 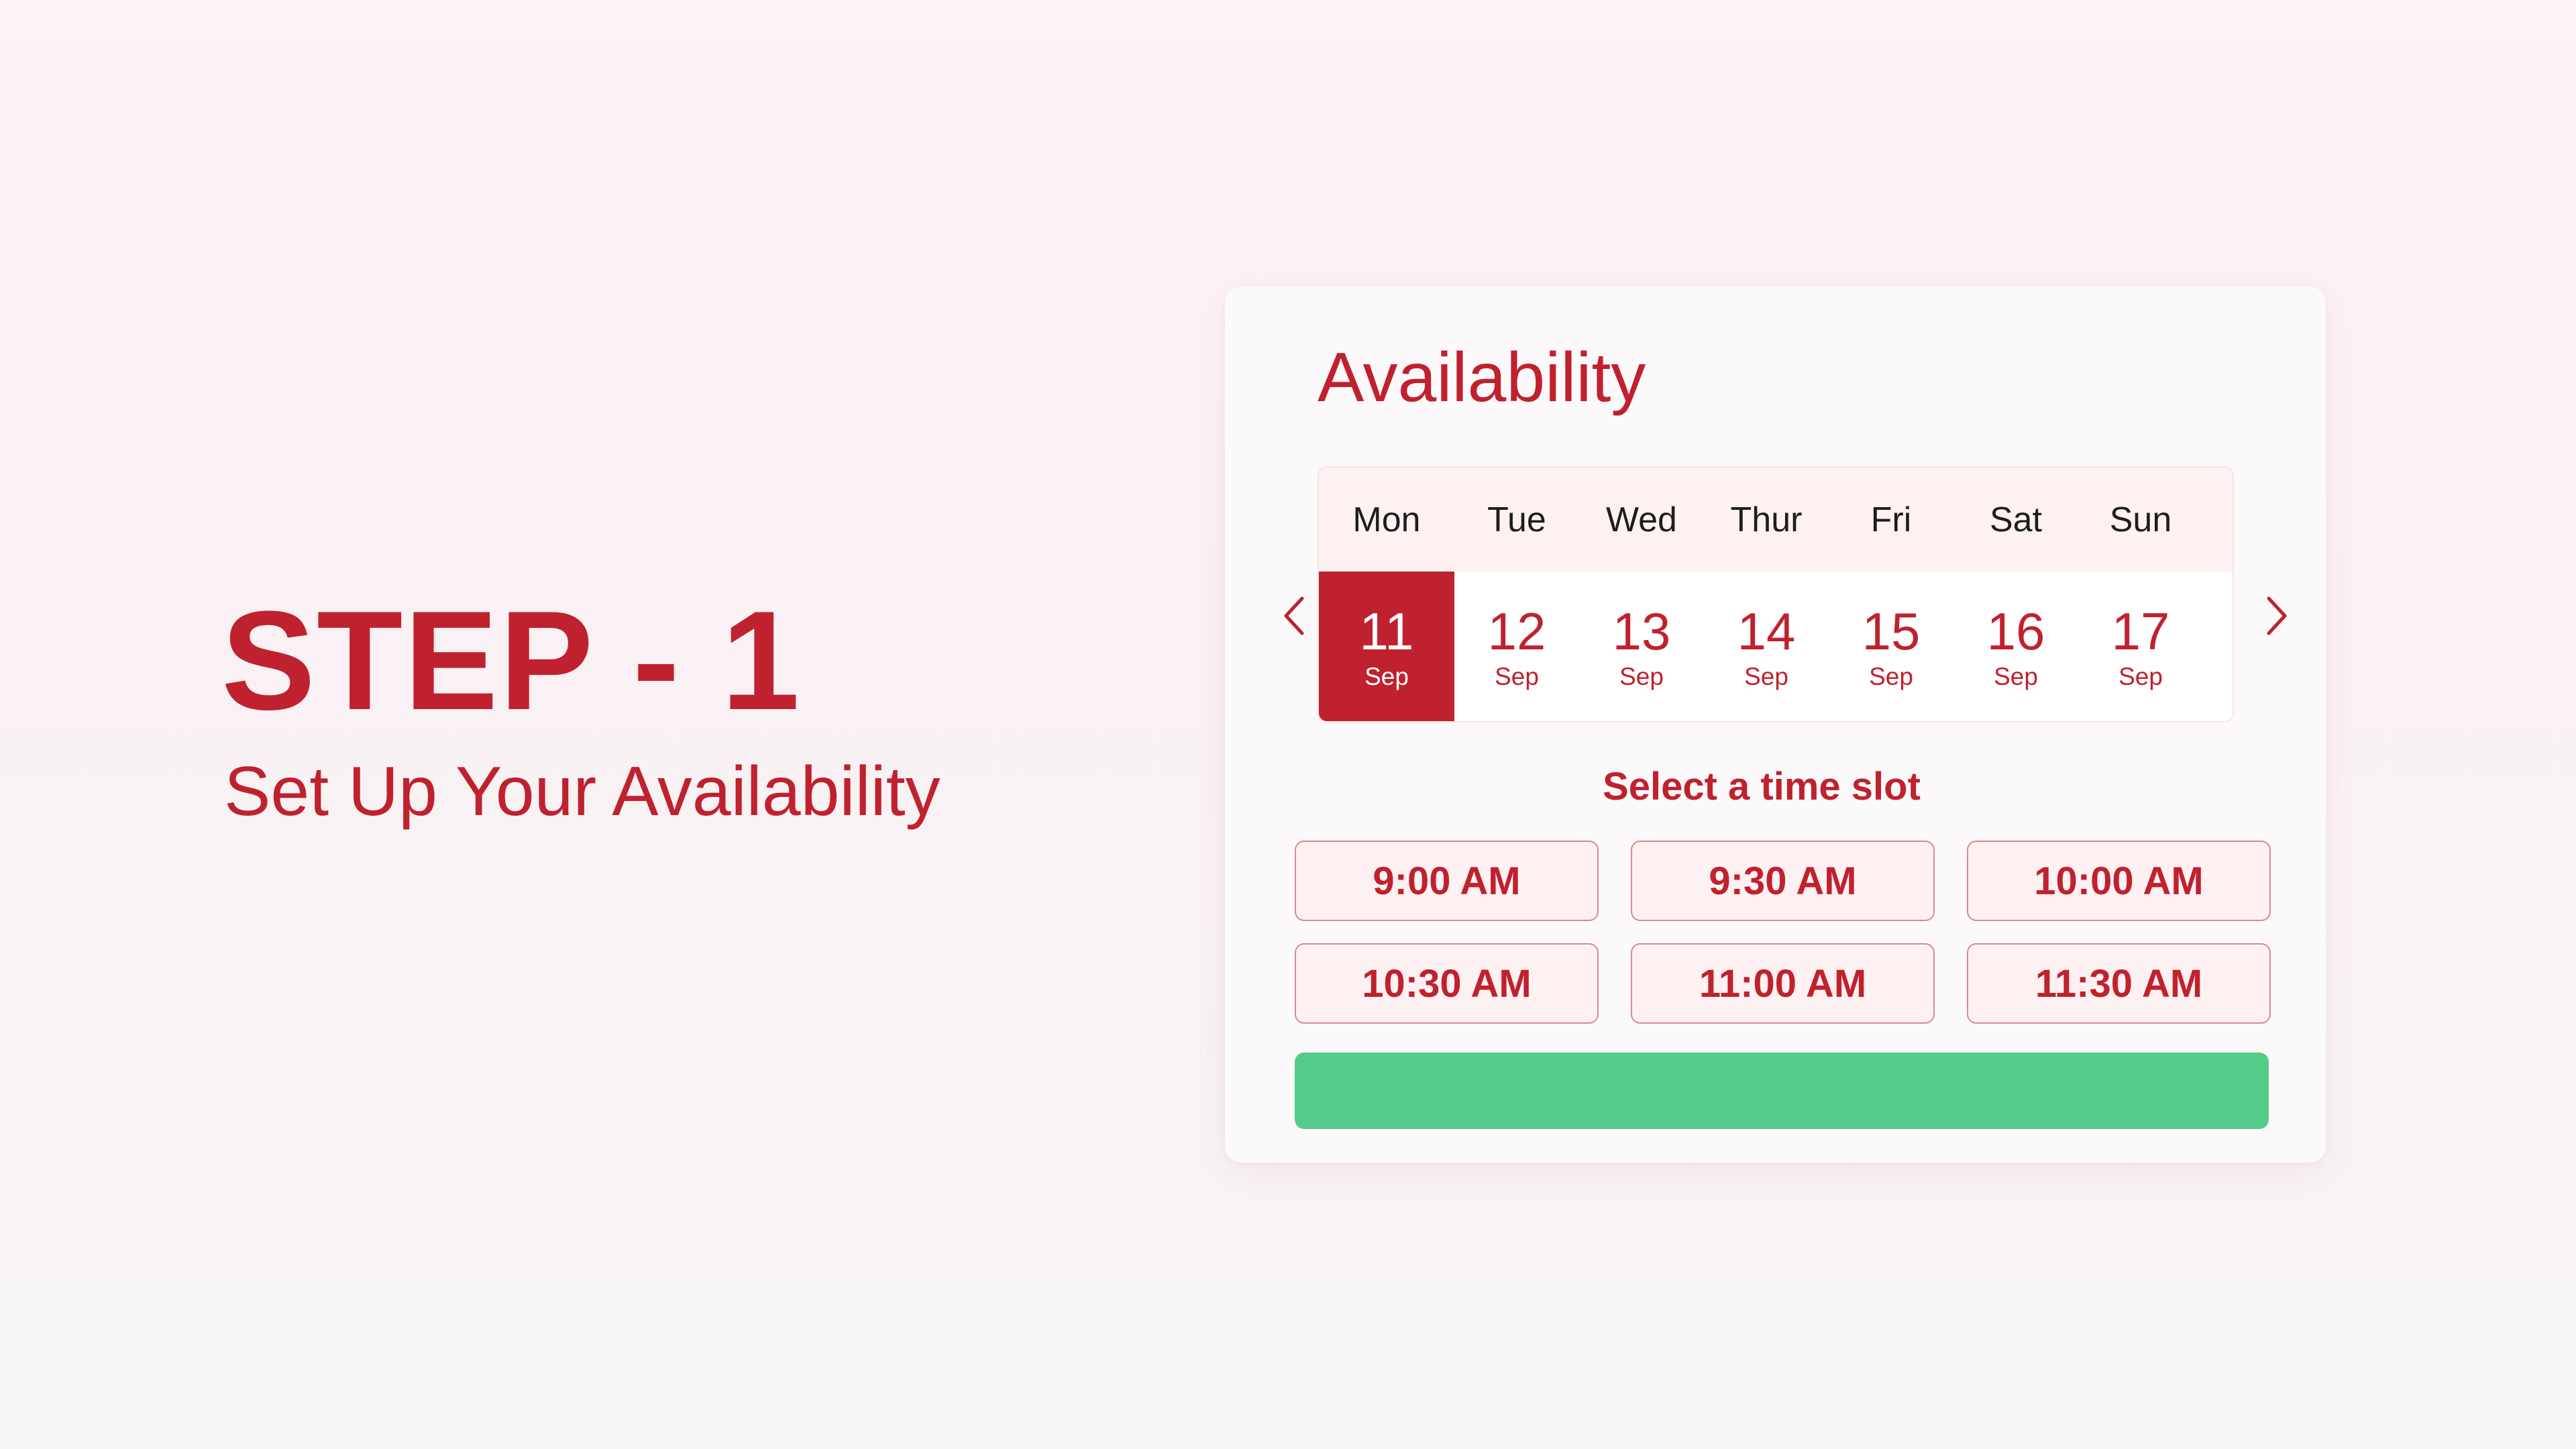 I want to click on chevron-right-icon, so click(x=2277, y=615).